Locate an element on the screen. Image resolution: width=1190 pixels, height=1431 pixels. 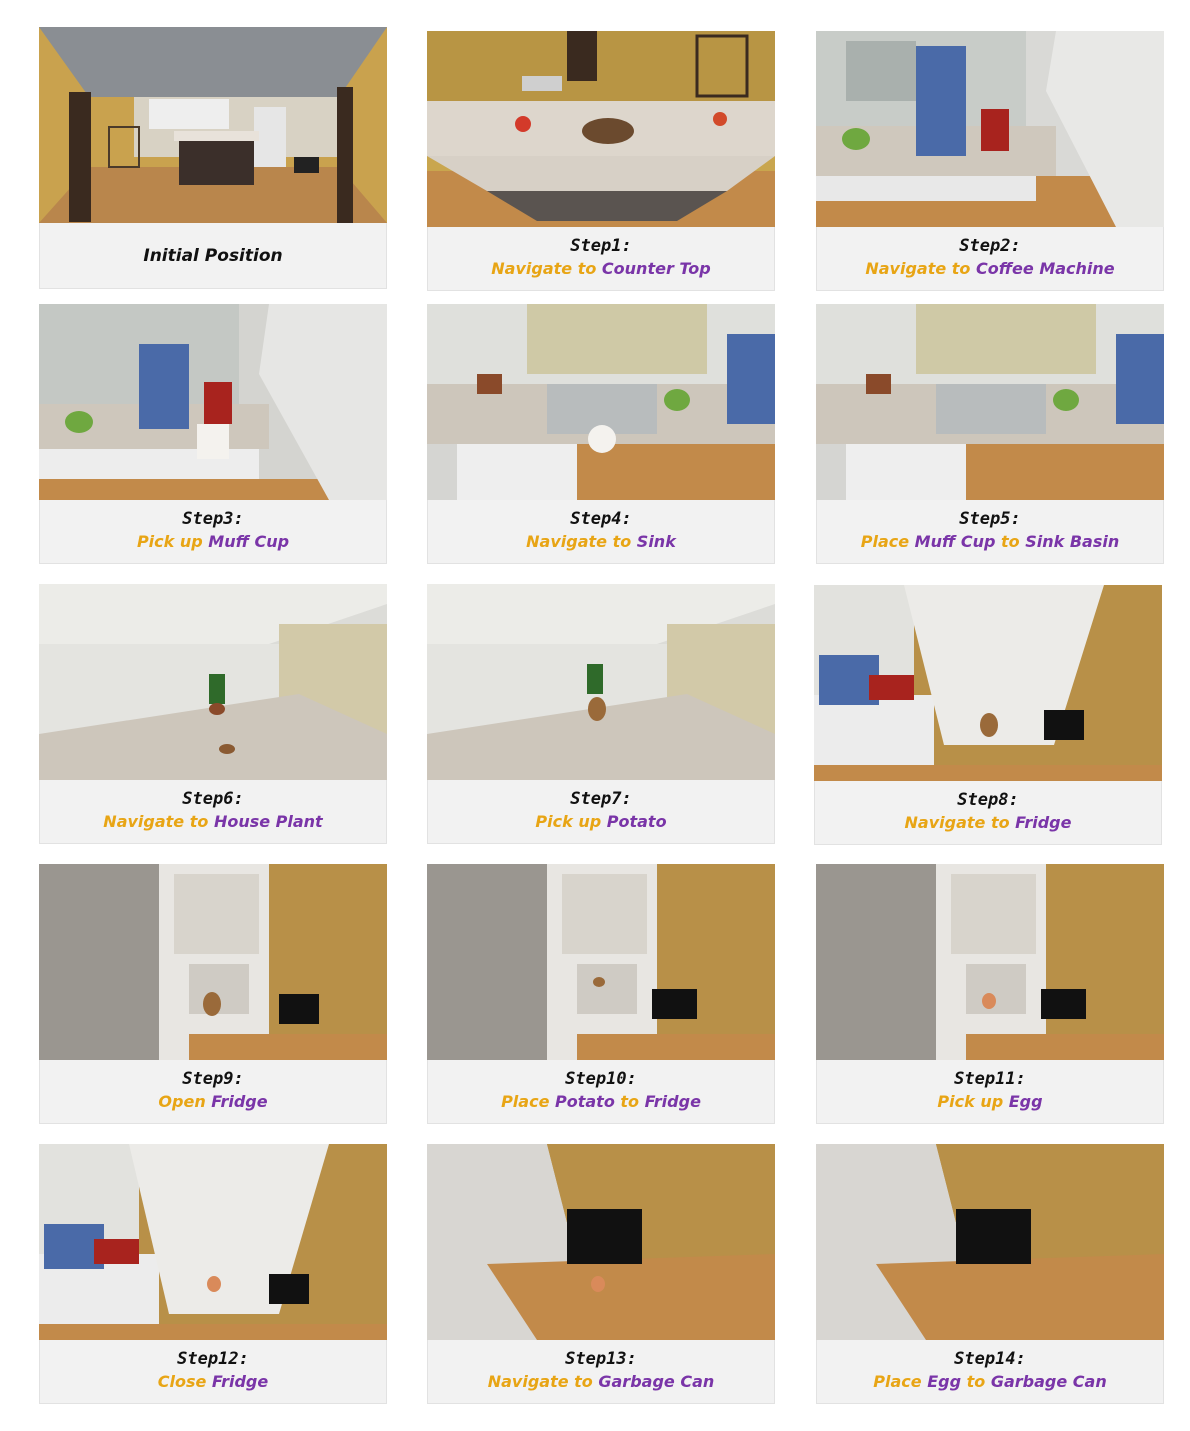
step-description: Navigate to Coffee Machine is located at coordinates (990, 269).